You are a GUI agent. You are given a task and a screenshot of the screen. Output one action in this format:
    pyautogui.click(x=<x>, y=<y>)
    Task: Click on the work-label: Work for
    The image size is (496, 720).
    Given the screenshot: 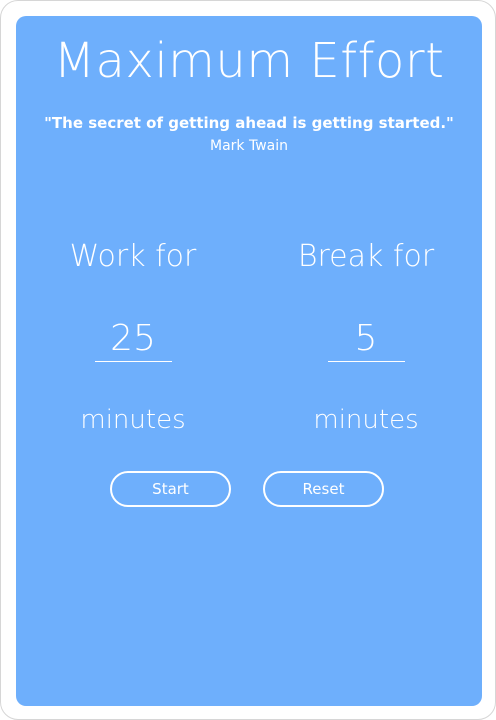 What is the action you would take?
    pyautogui.click(x=133, y=256)
    